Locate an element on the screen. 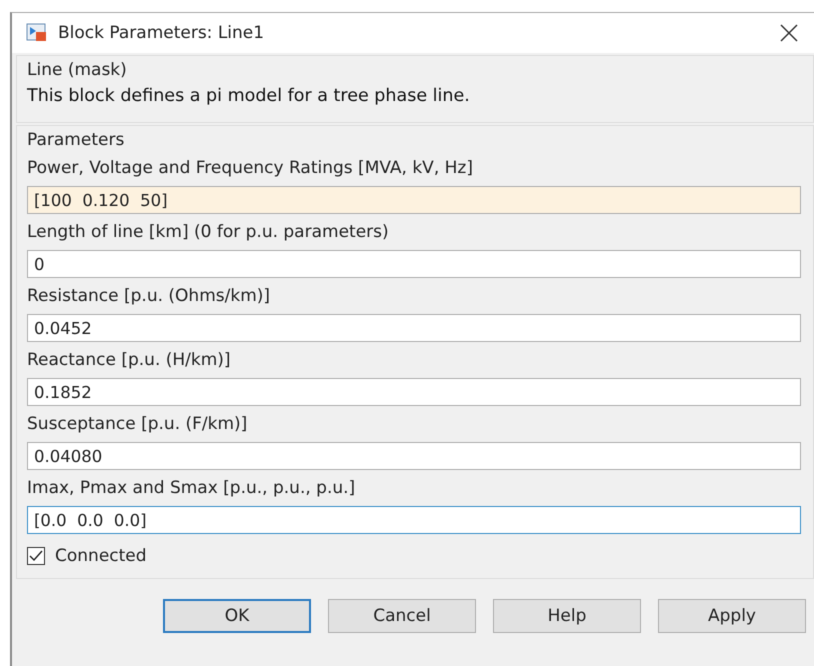 The width and height of the screenshot is (814, 666). description-text: This block defines a pi model for a tree phase line. is located at coordinates (249, 96).